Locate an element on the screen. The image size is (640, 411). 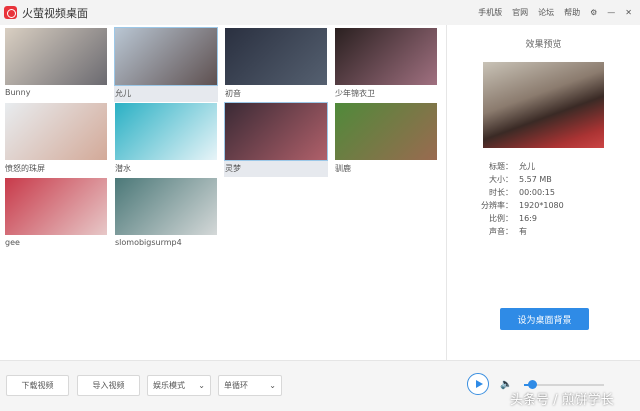
info-row: 大小： 5.57 MB is located at coordinates (543, 179).